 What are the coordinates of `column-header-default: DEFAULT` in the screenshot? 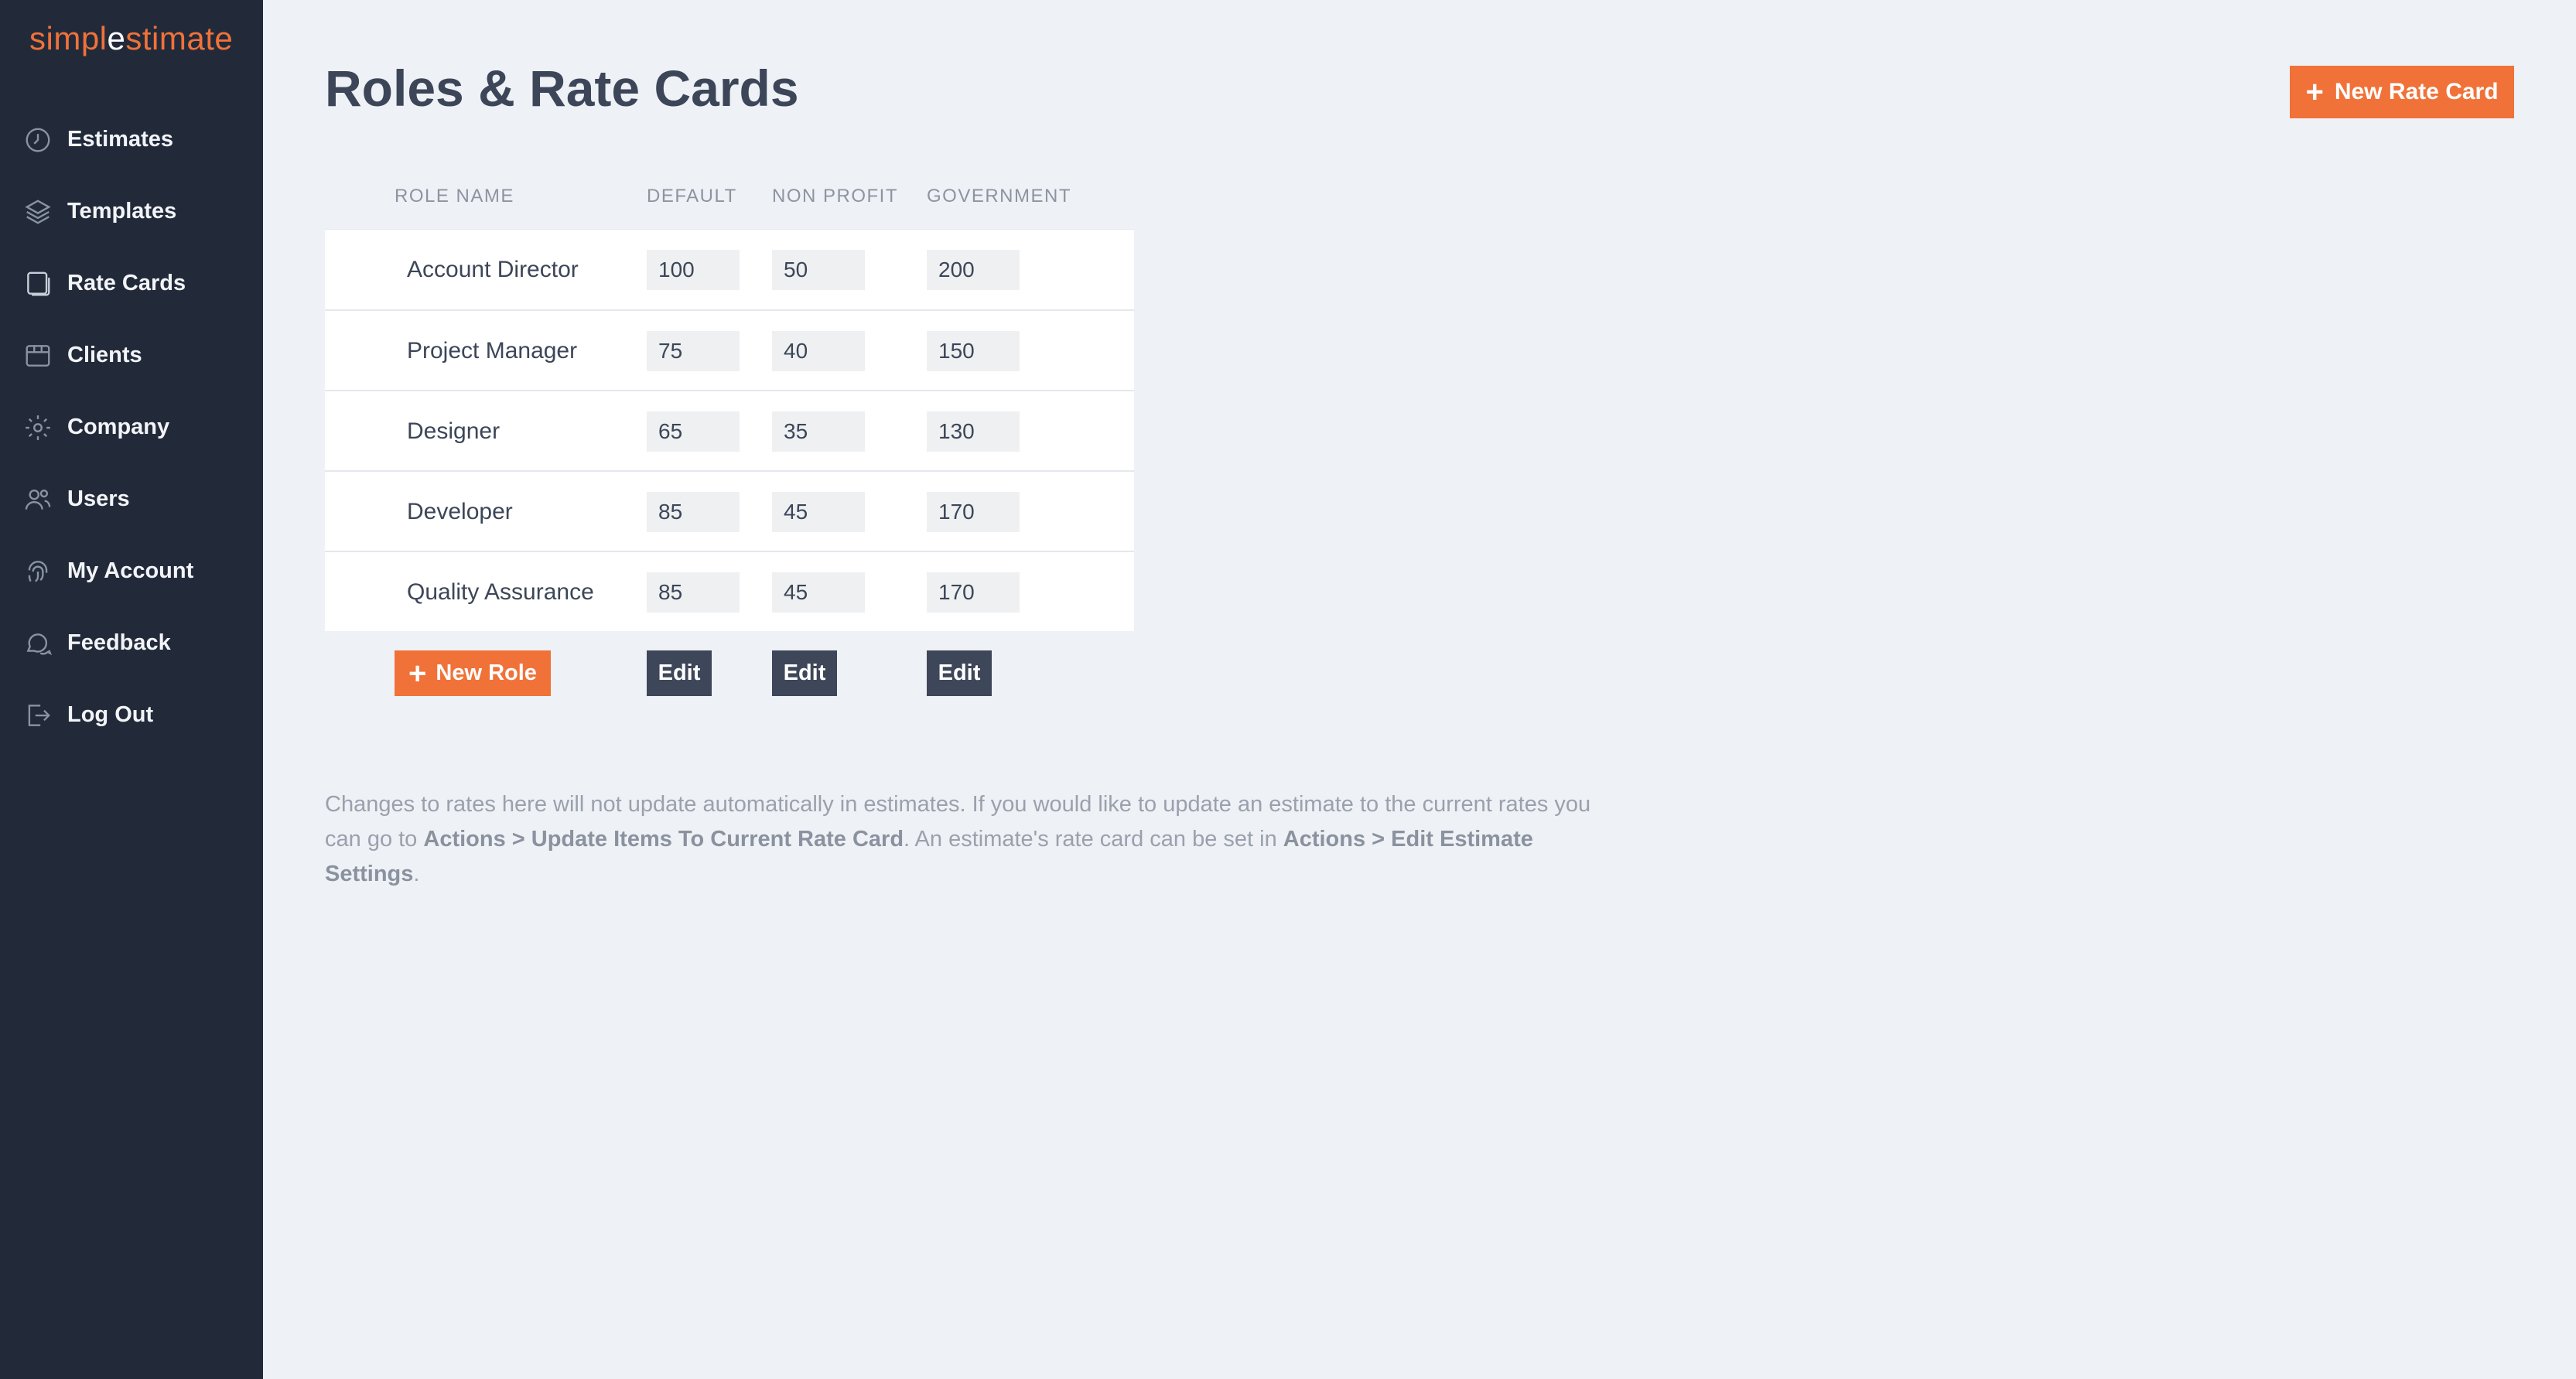 It's located at (692, 196).